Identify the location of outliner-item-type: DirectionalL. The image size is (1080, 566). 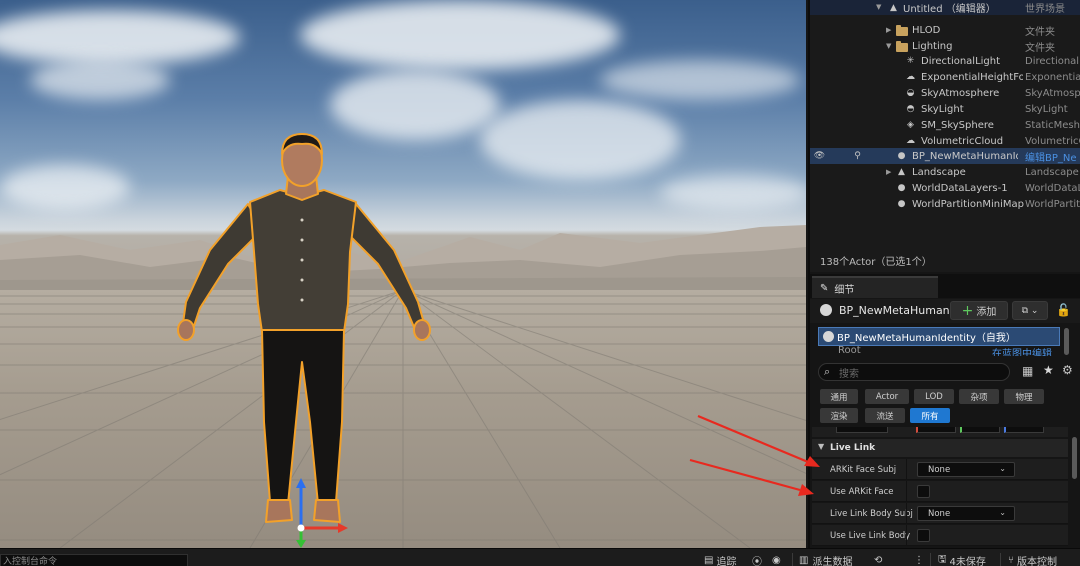
(1052, 61).